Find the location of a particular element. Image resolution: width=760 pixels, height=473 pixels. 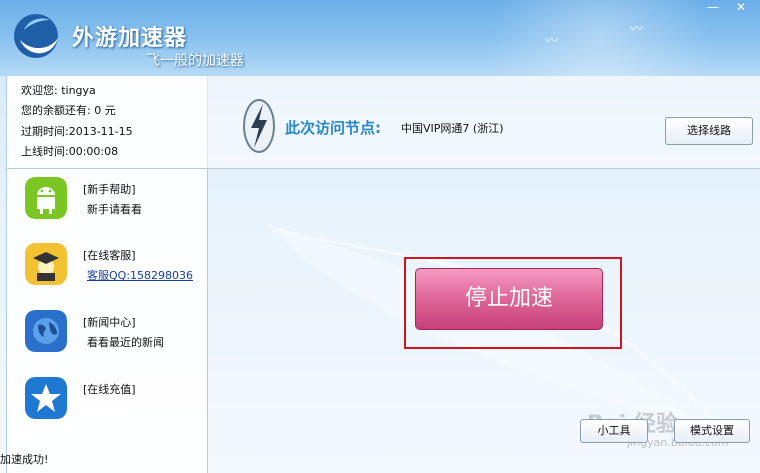

nav-sub: 新手请看看 is located at coordinates (114, 209).